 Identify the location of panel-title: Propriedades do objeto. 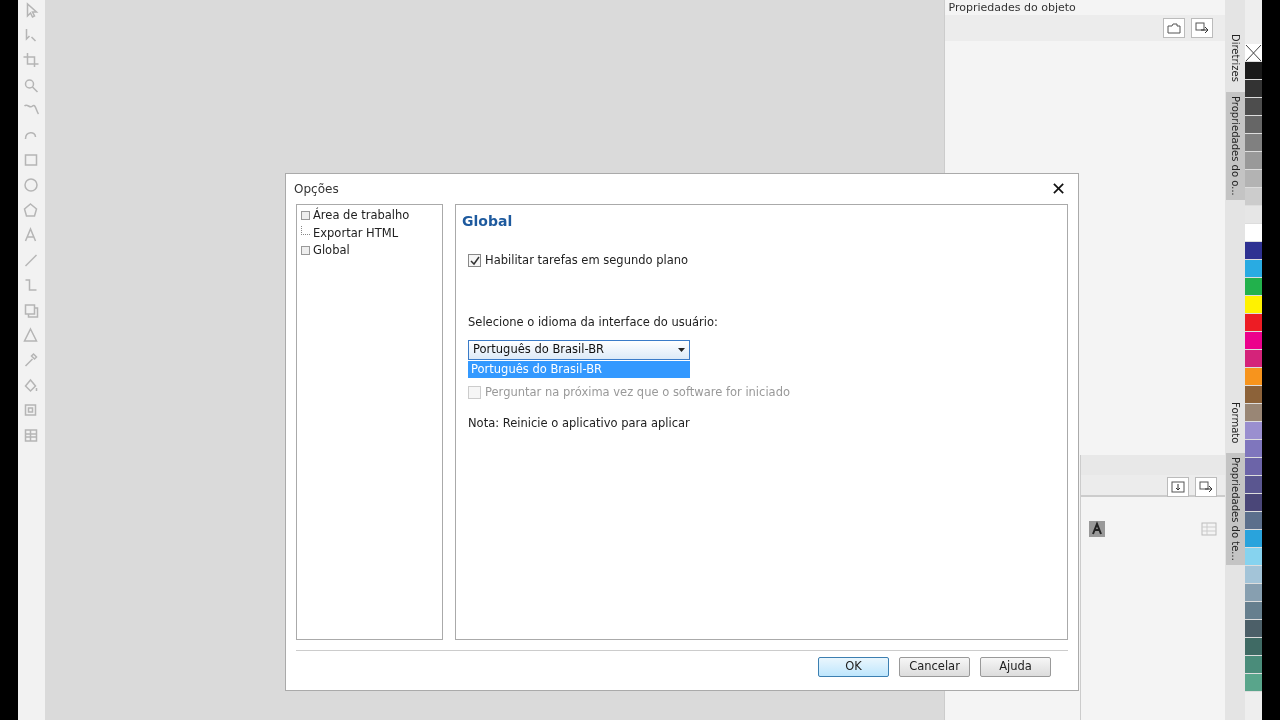
(1012, 7).